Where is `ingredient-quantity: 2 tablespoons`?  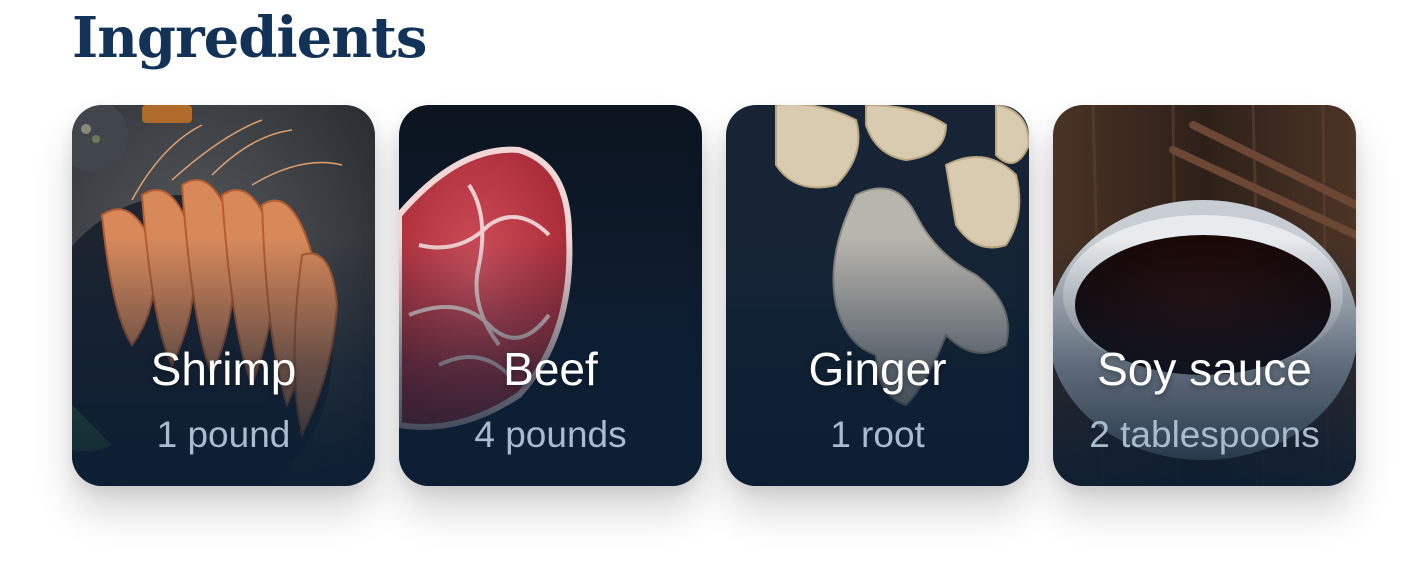 ingredient-quantity: 2 tablespoons is located at coordinates (1204, 434).